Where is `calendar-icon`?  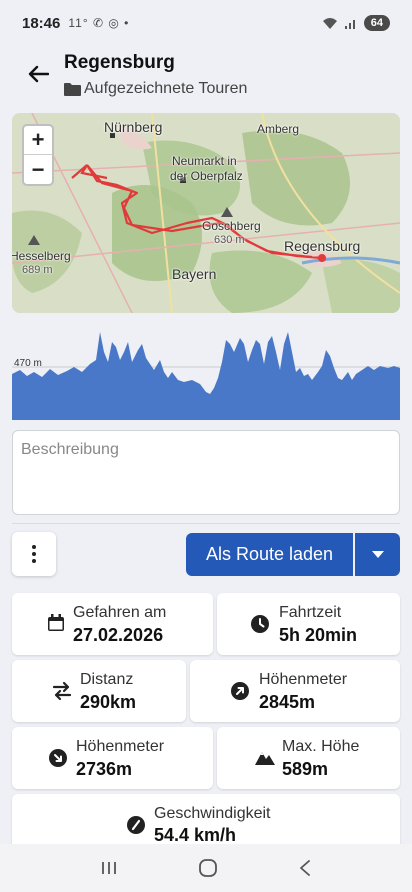
calendar-icon is located at coordinates (56, 622).